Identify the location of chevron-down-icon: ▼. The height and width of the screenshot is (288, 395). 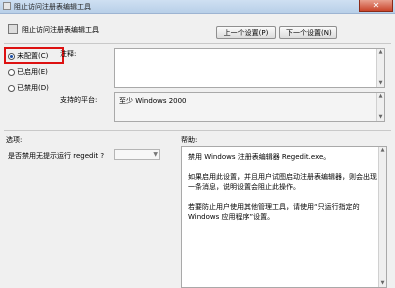
(155, 154).